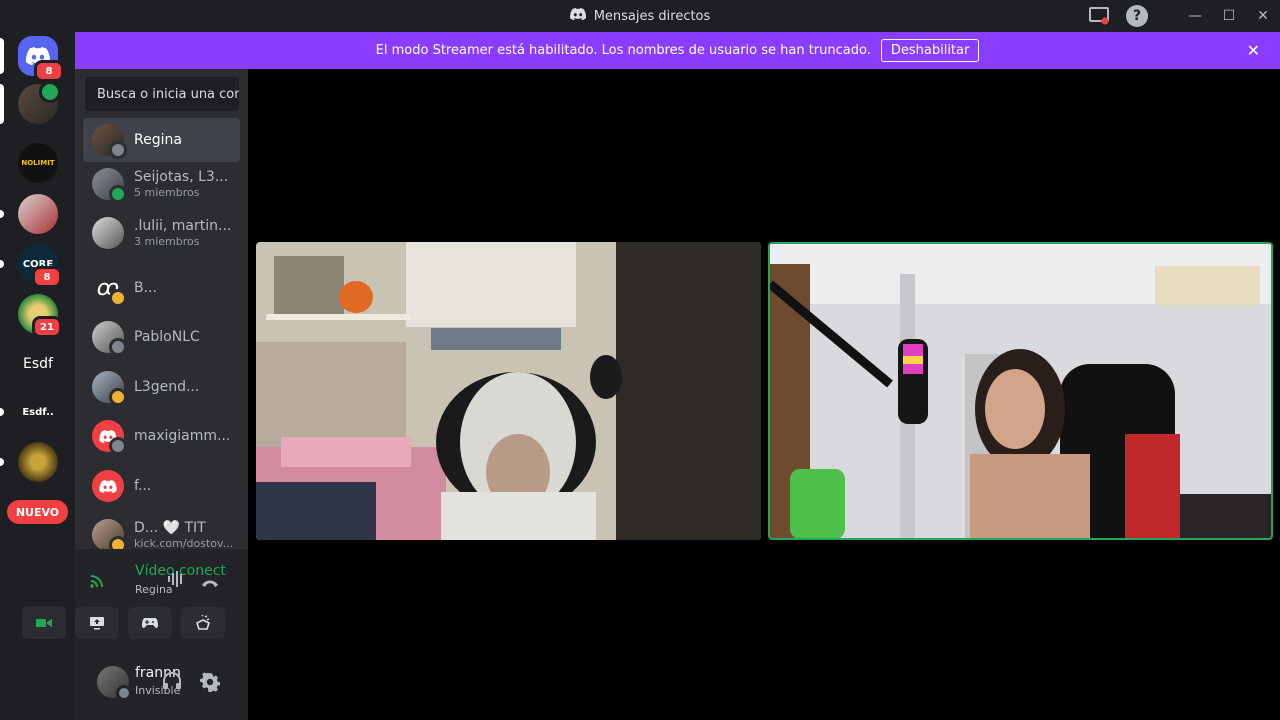  Describe the element at coordinates (50, 92) in the screenshot. I see `message-notification-icon` at that location.